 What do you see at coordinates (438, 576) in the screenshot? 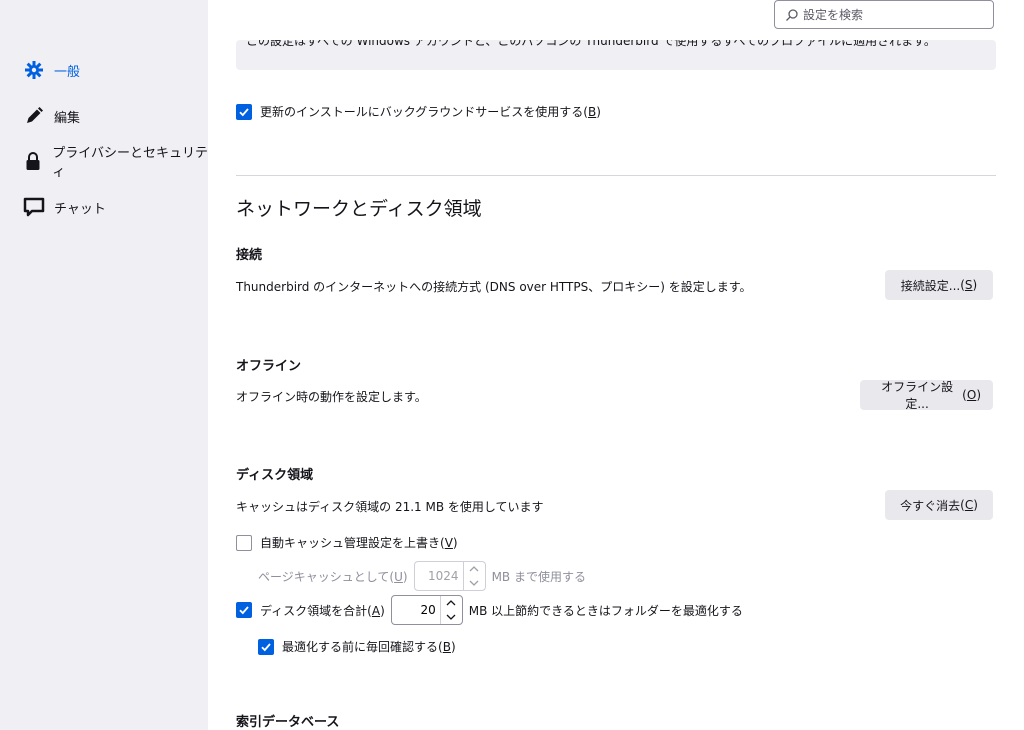
I see `cache-size-input` at bounding box center [438, 576].